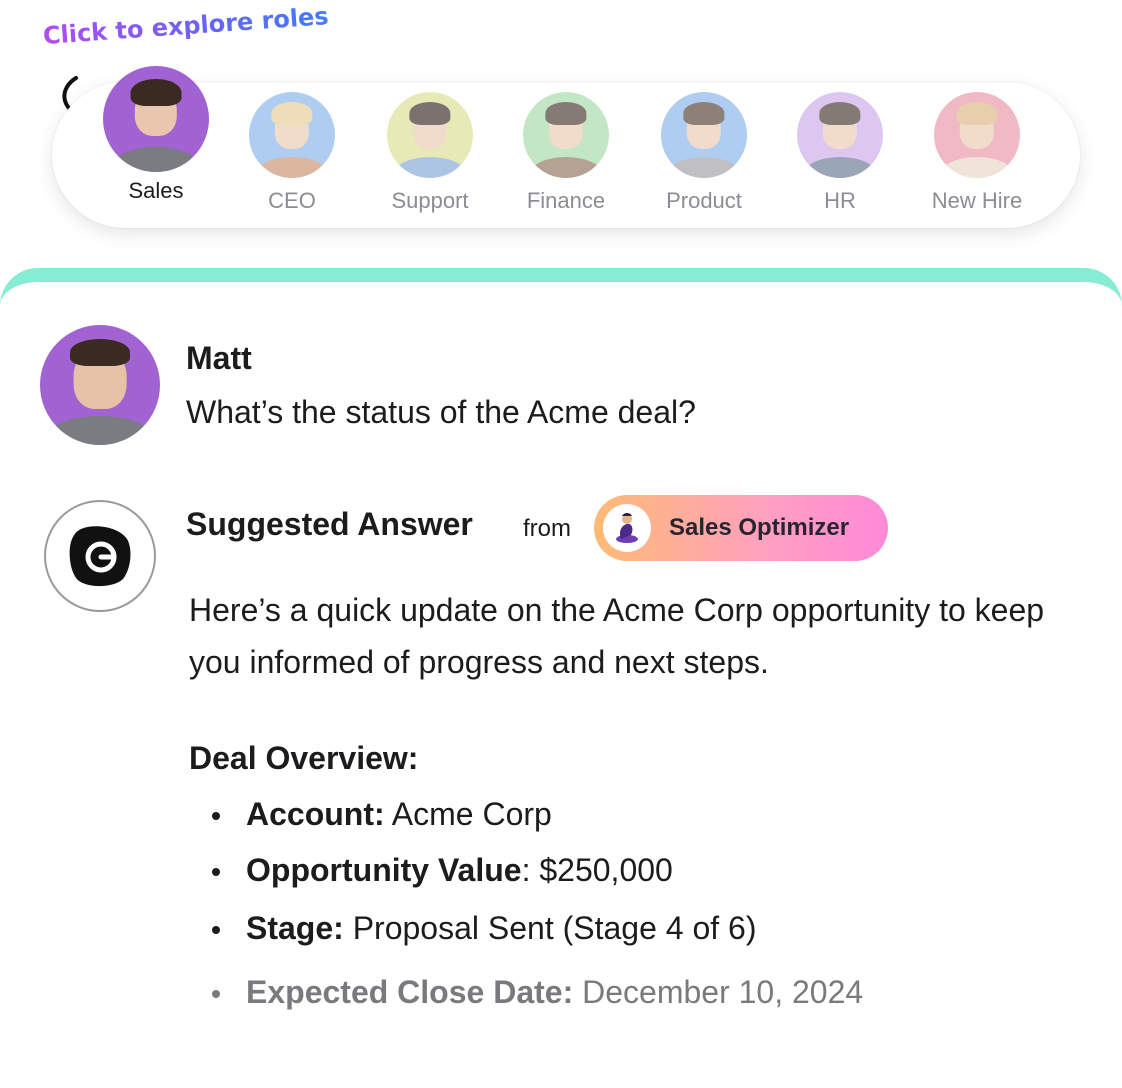 The width and height of the screenshot is (1122, 1088). What do you see at coordinates (100, 385) in the screenshot?
I see `user-avatar` at bounding box center [100, 385].